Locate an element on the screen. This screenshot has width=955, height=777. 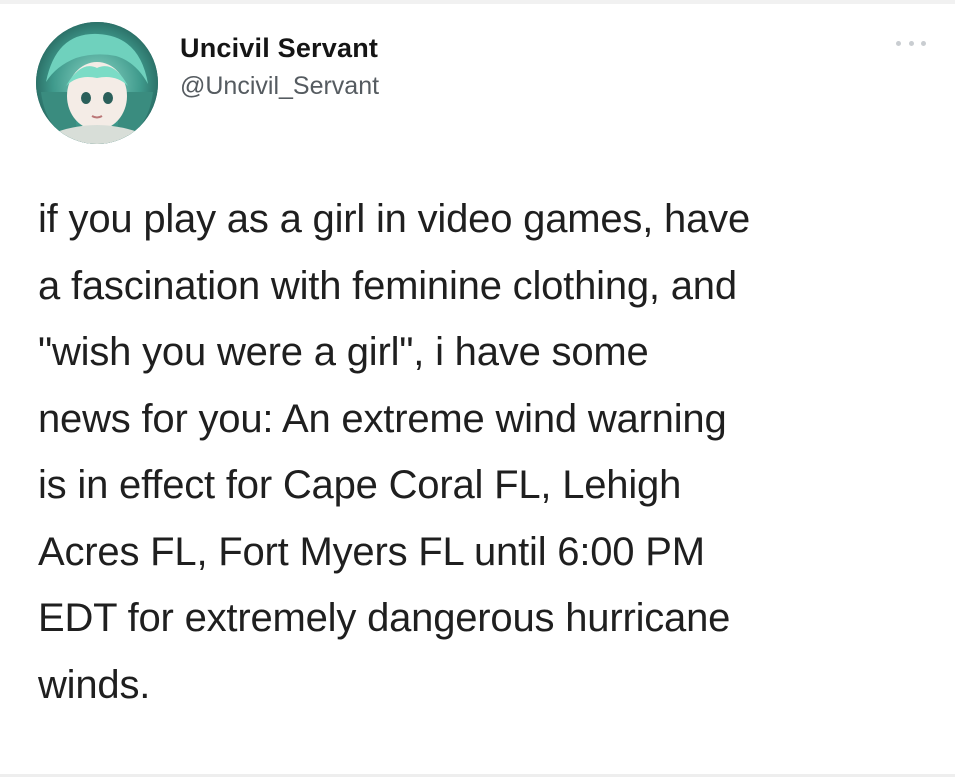
author-handle: @Uncivil_Servant is located at coordinates (279, 86).